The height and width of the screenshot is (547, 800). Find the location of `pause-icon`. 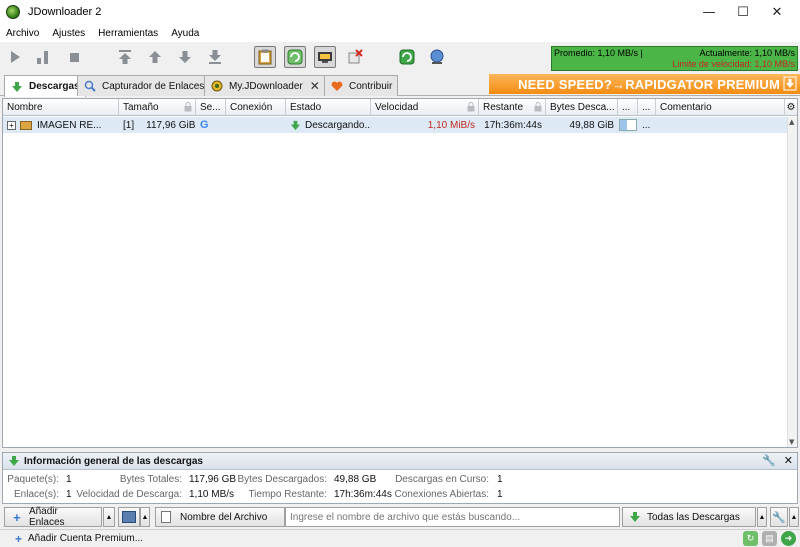

pause-icon is located at coordinates (42, 57).